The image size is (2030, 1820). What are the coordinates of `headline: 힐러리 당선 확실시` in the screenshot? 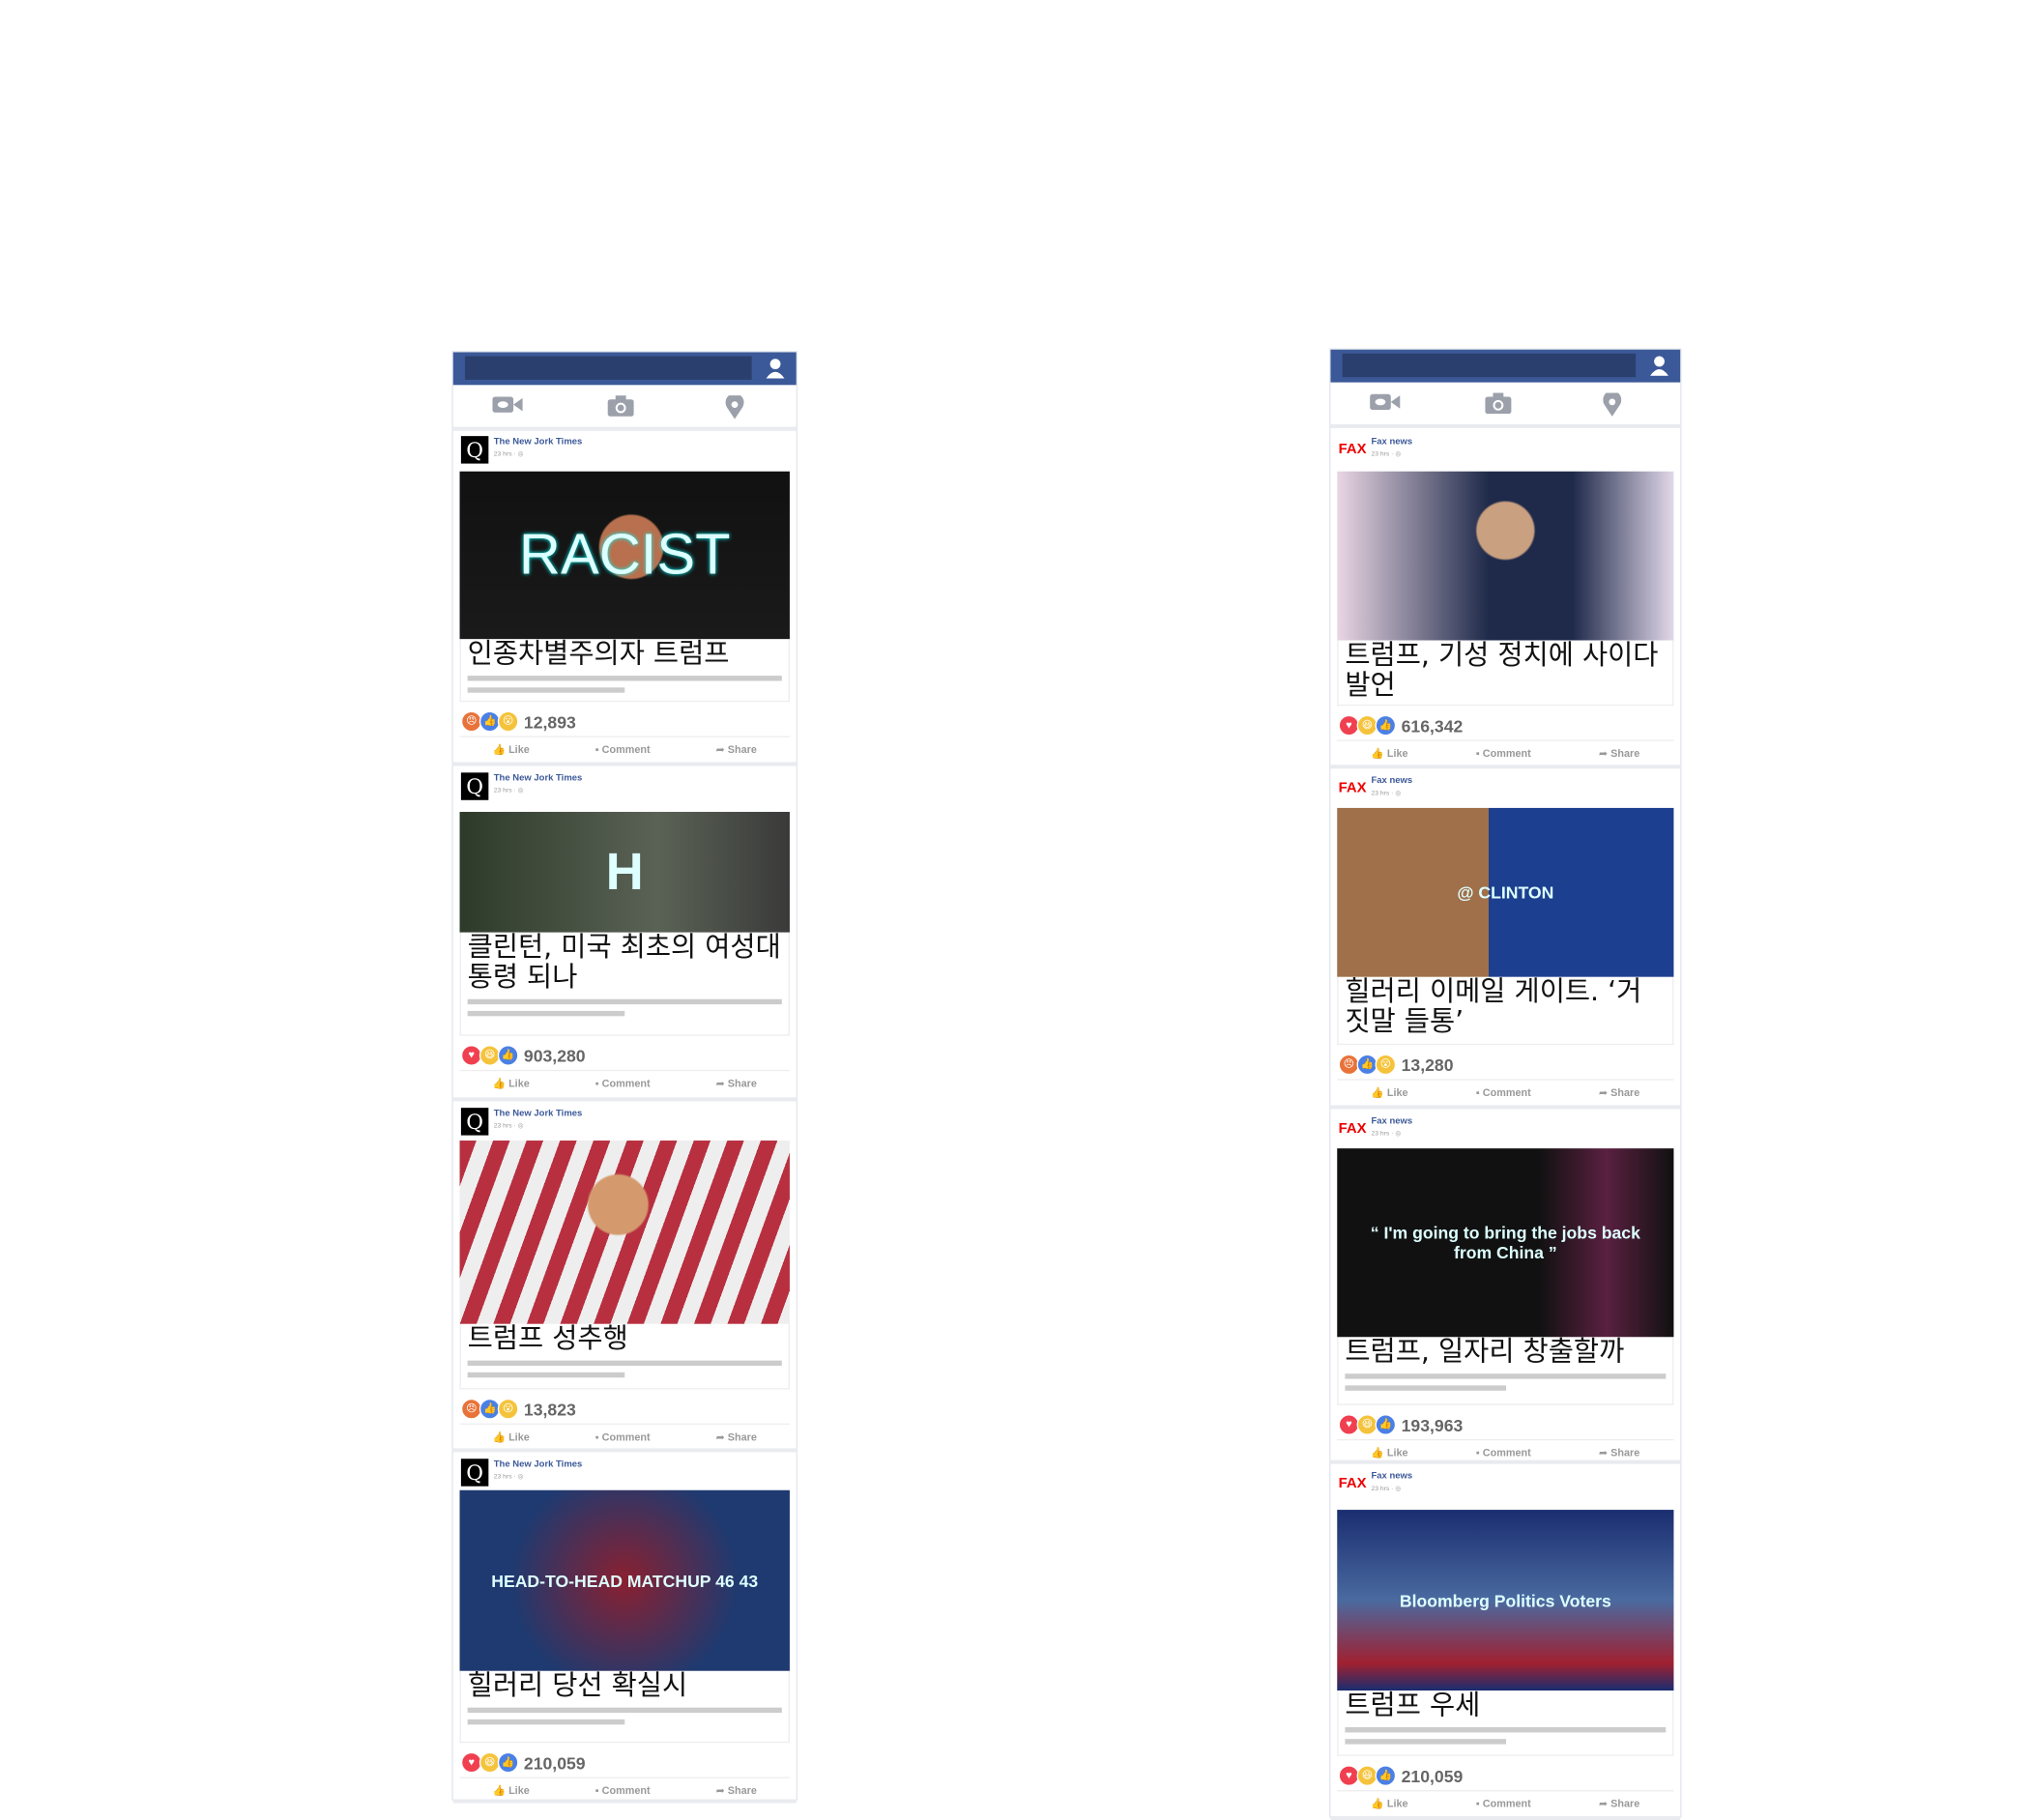 It's located at (625, 1686).